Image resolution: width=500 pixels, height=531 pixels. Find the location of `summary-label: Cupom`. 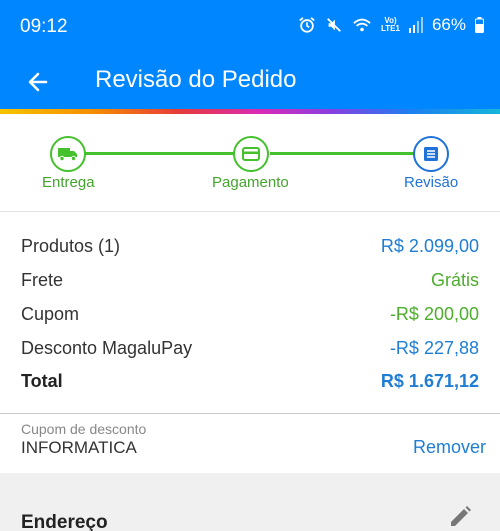

summary-label: Cupom is located at coordinates (50, 313).